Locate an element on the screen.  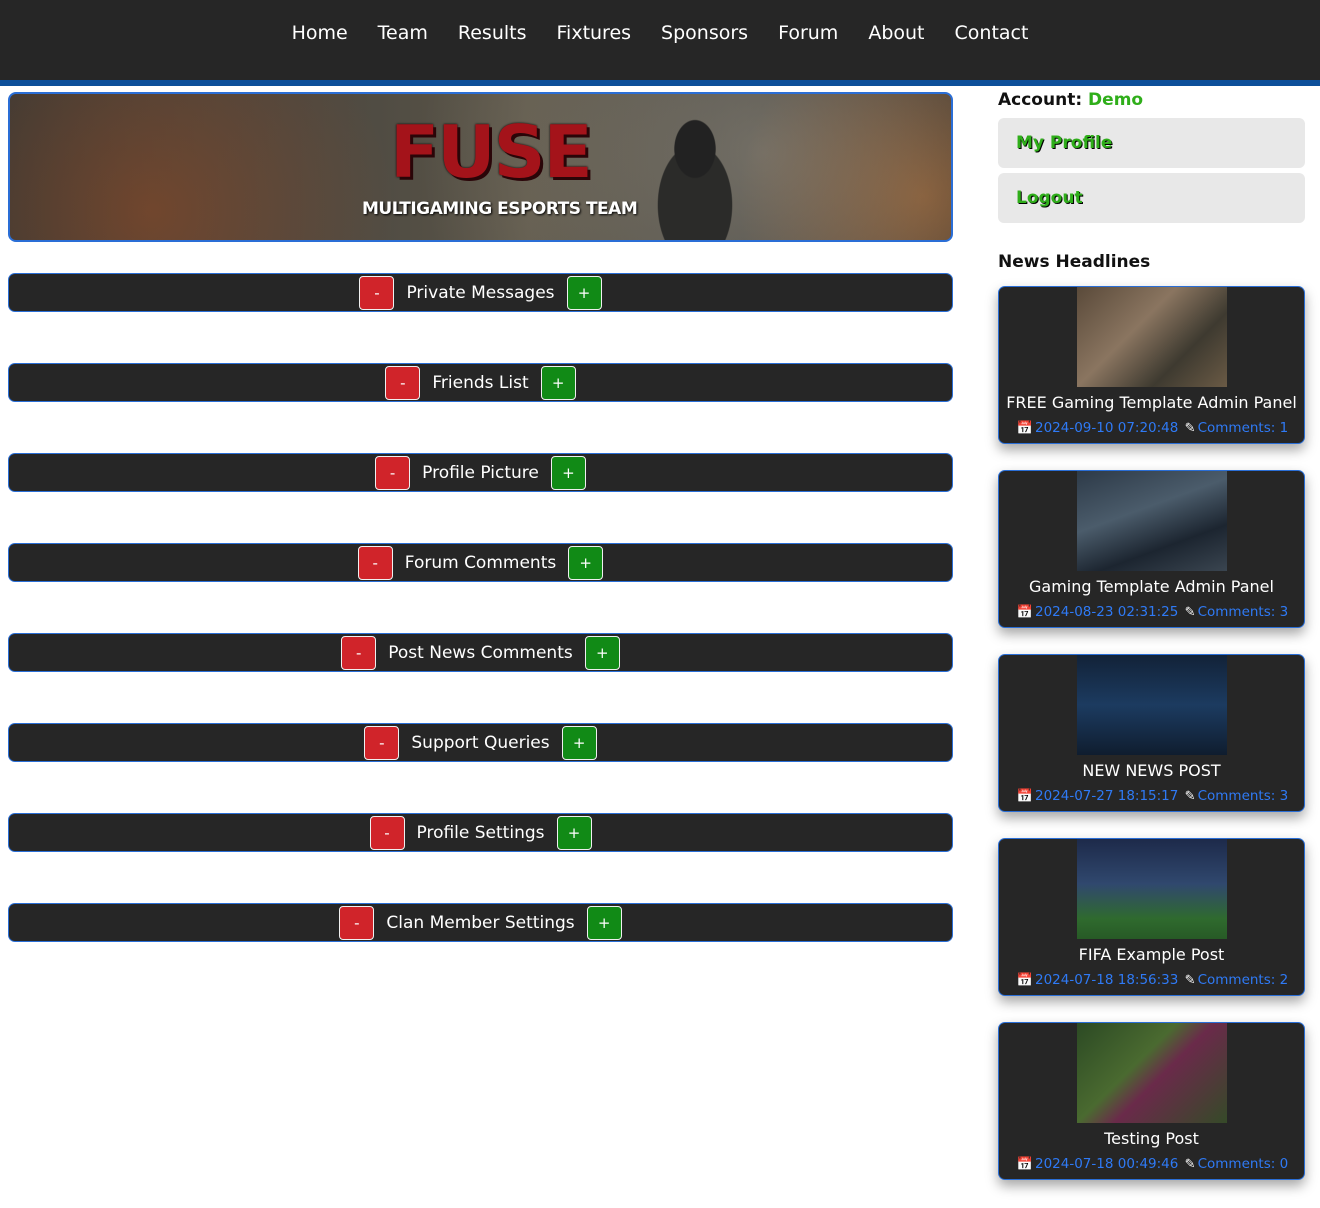
nav-home: Home is located at coordinates (320, 33).